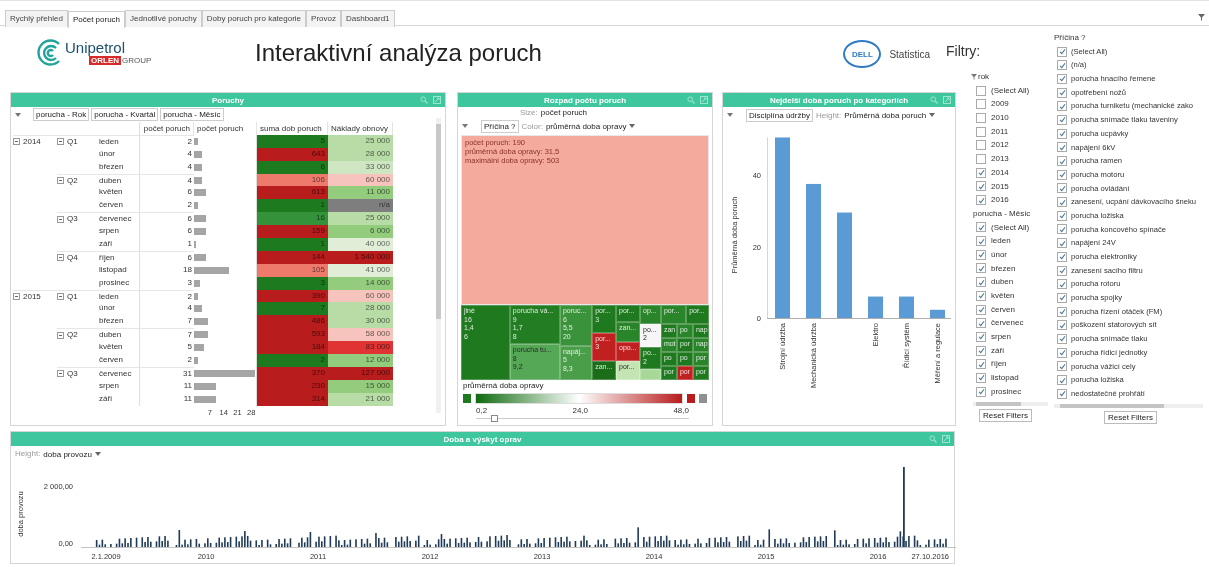  Describe the element at coordinates (1013, 309) in the screenshot. I see `filter-option: červen` at that location.